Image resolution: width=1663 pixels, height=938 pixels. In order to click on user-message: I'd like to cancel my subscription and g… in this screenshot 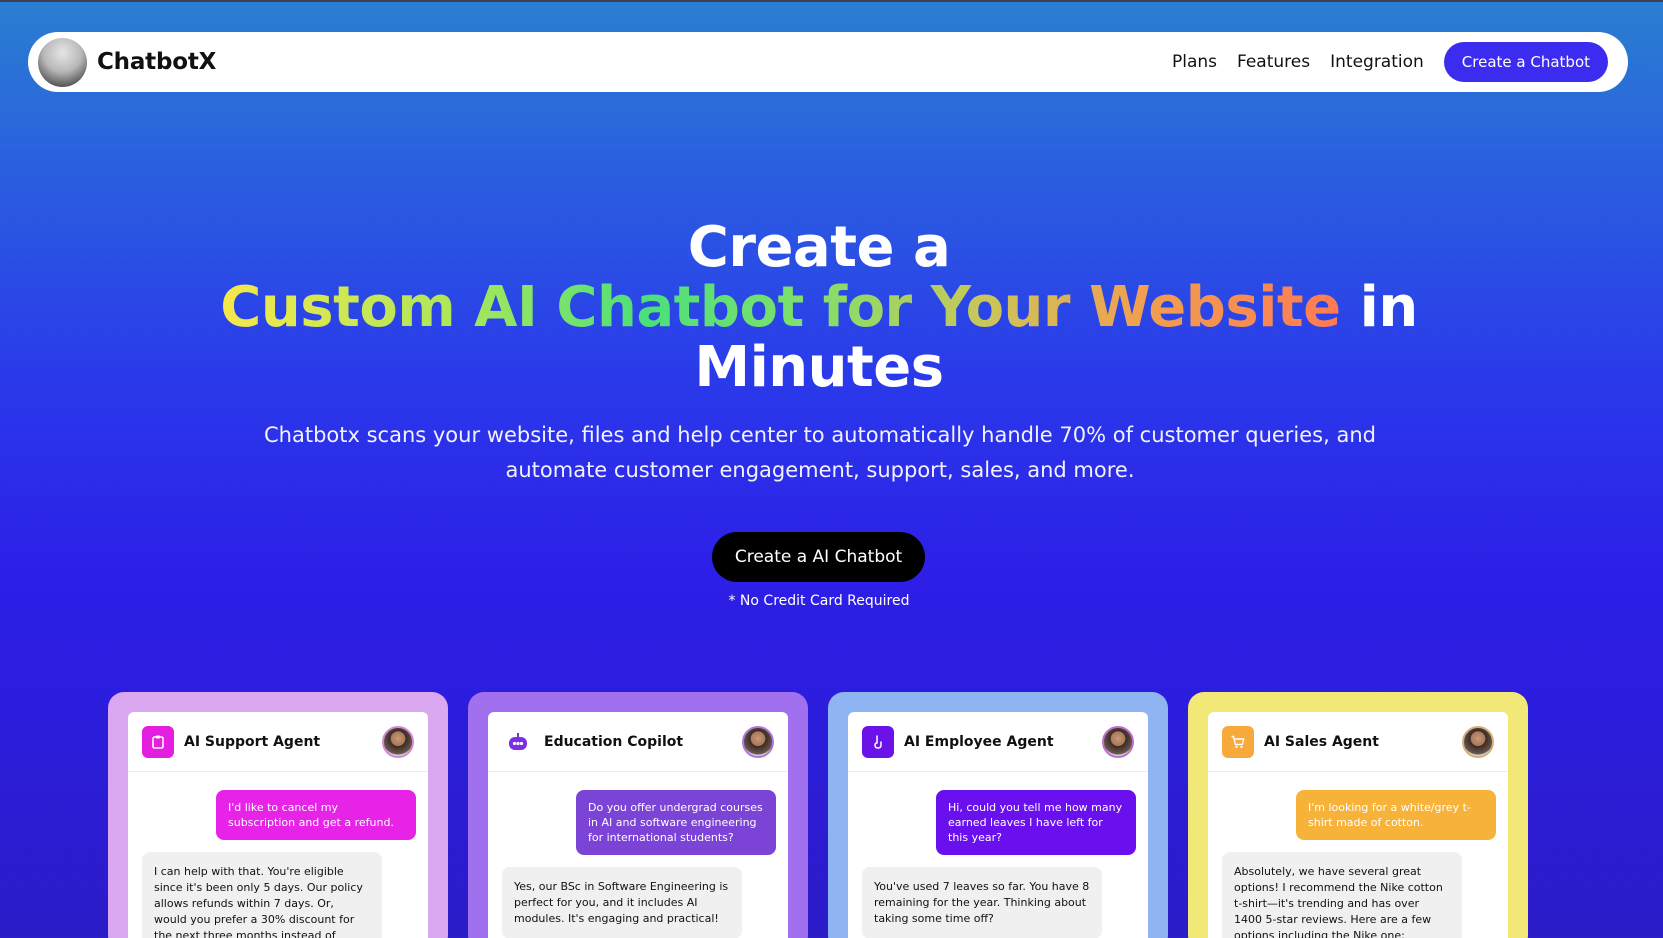, I will do `click(316, 815)`.